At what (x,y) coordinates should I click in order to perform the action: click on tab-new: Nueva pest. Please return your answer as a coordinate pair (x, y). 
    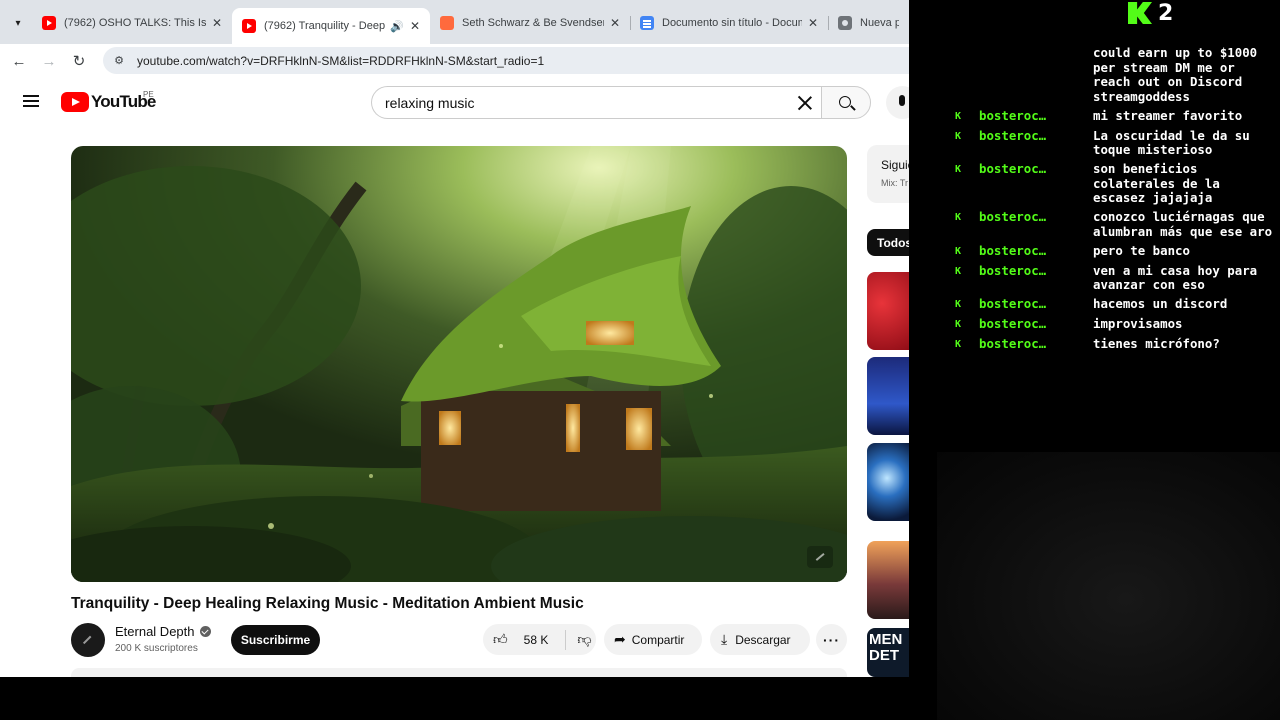
    Looking at the image, I should click on (868, 23).